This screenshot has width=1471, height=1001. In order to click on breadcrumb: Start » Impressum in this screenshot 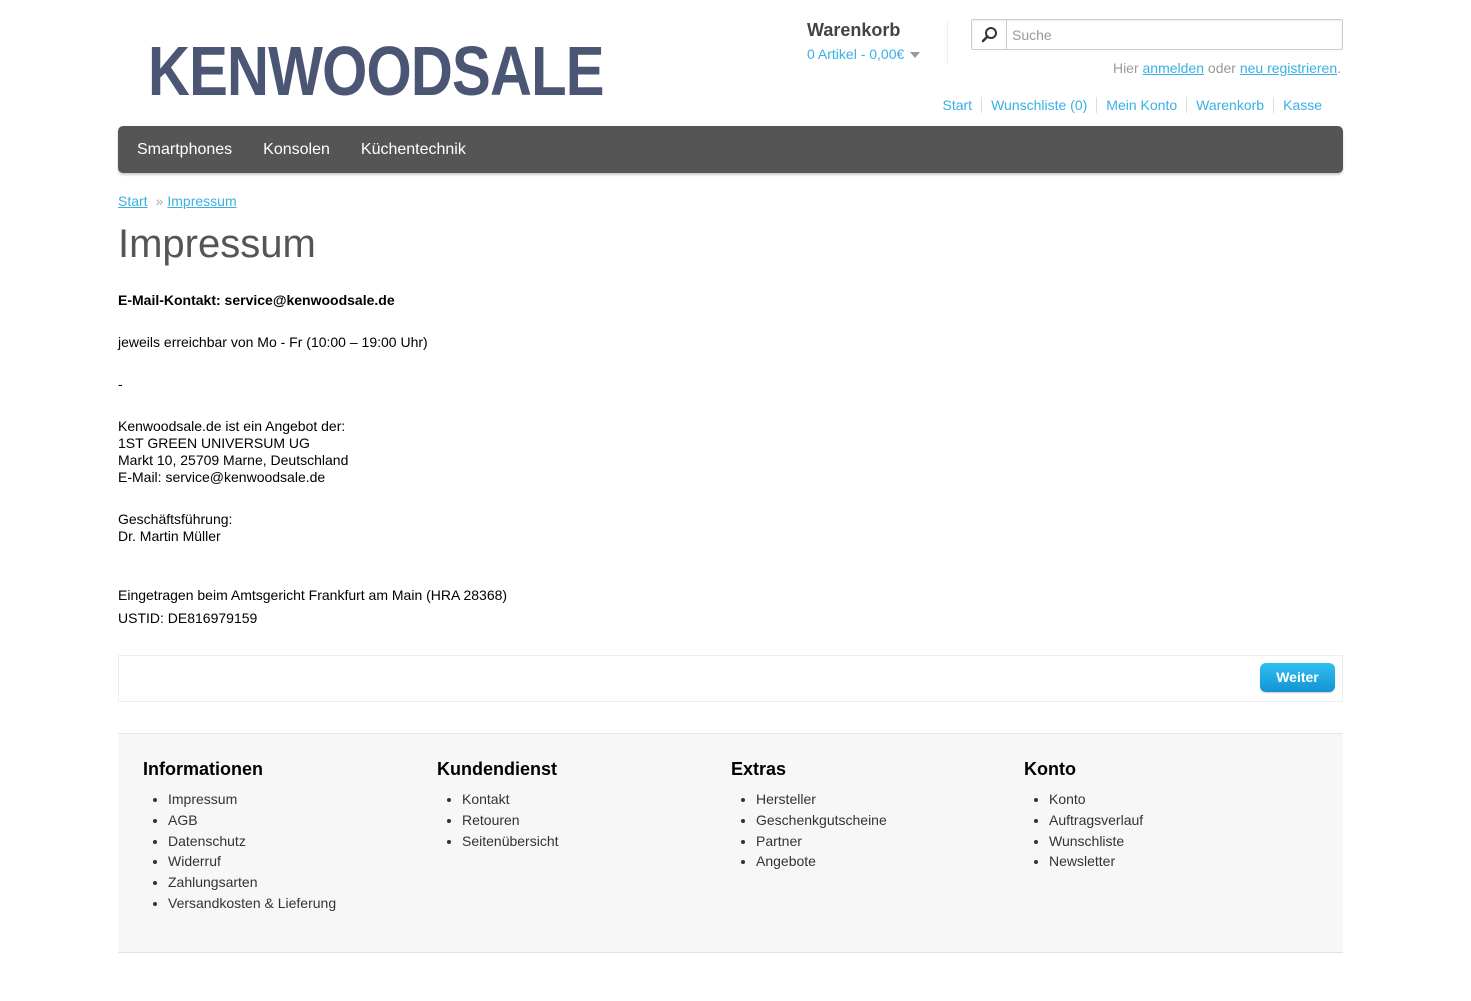, I will do `click(177, 201)`.